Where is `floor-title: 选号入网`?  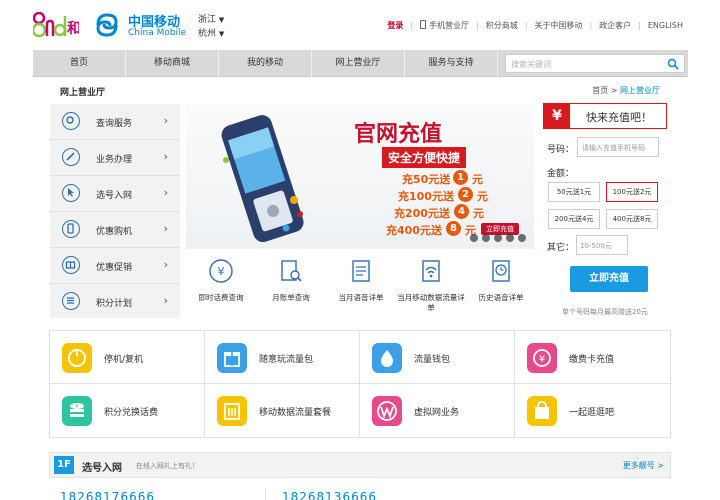
floor-title: 选号入网 is located at coordinates (102, 468).